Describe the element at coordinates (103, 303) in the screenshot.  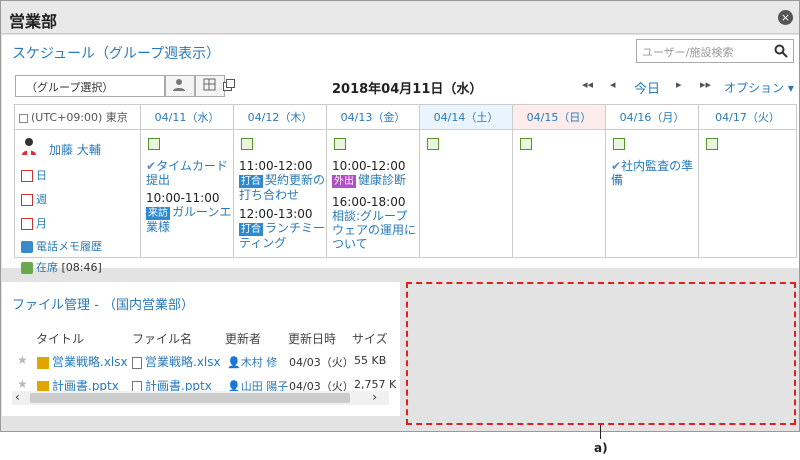
I see `files-title: ファイル管理 - （国内営業部）` at that location.